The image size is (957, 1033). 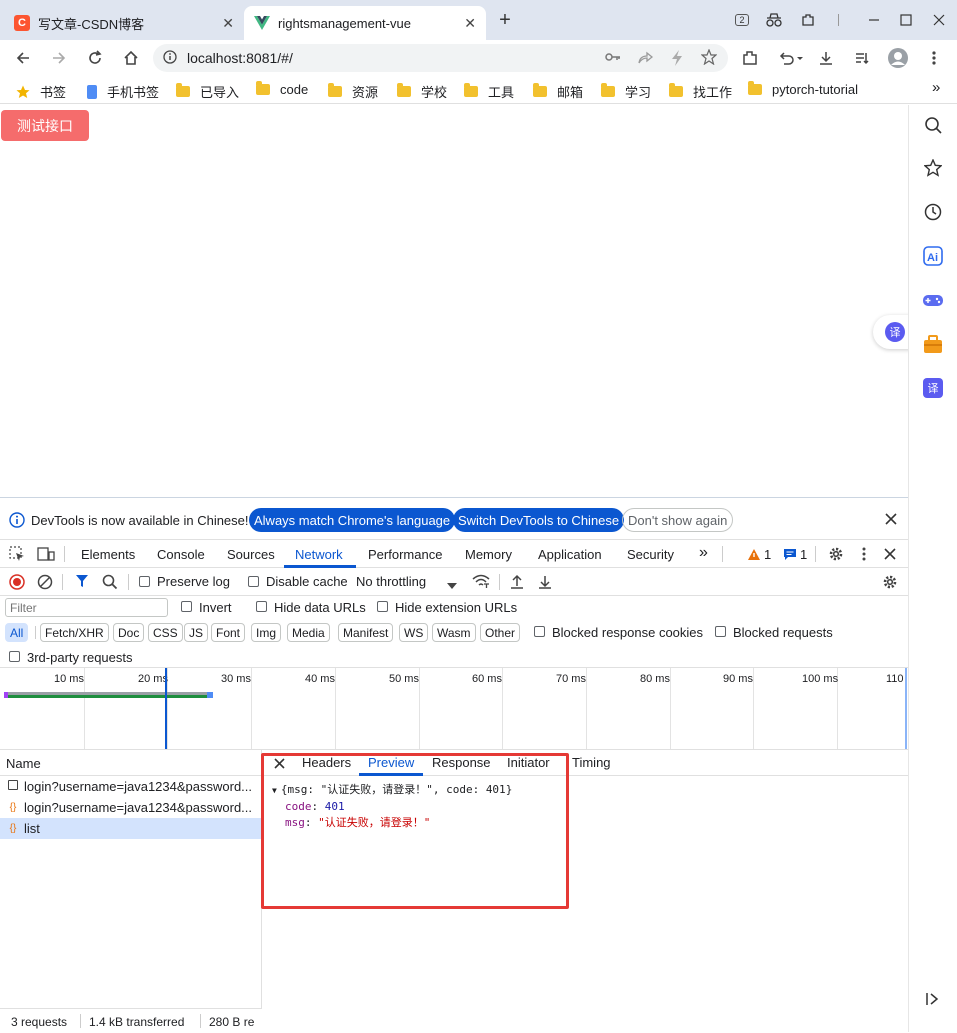 What do you see at coordinates (45, 125) in the screenshot?
I see `test-api-button: 测试接口` at bounding box center [45, 125].